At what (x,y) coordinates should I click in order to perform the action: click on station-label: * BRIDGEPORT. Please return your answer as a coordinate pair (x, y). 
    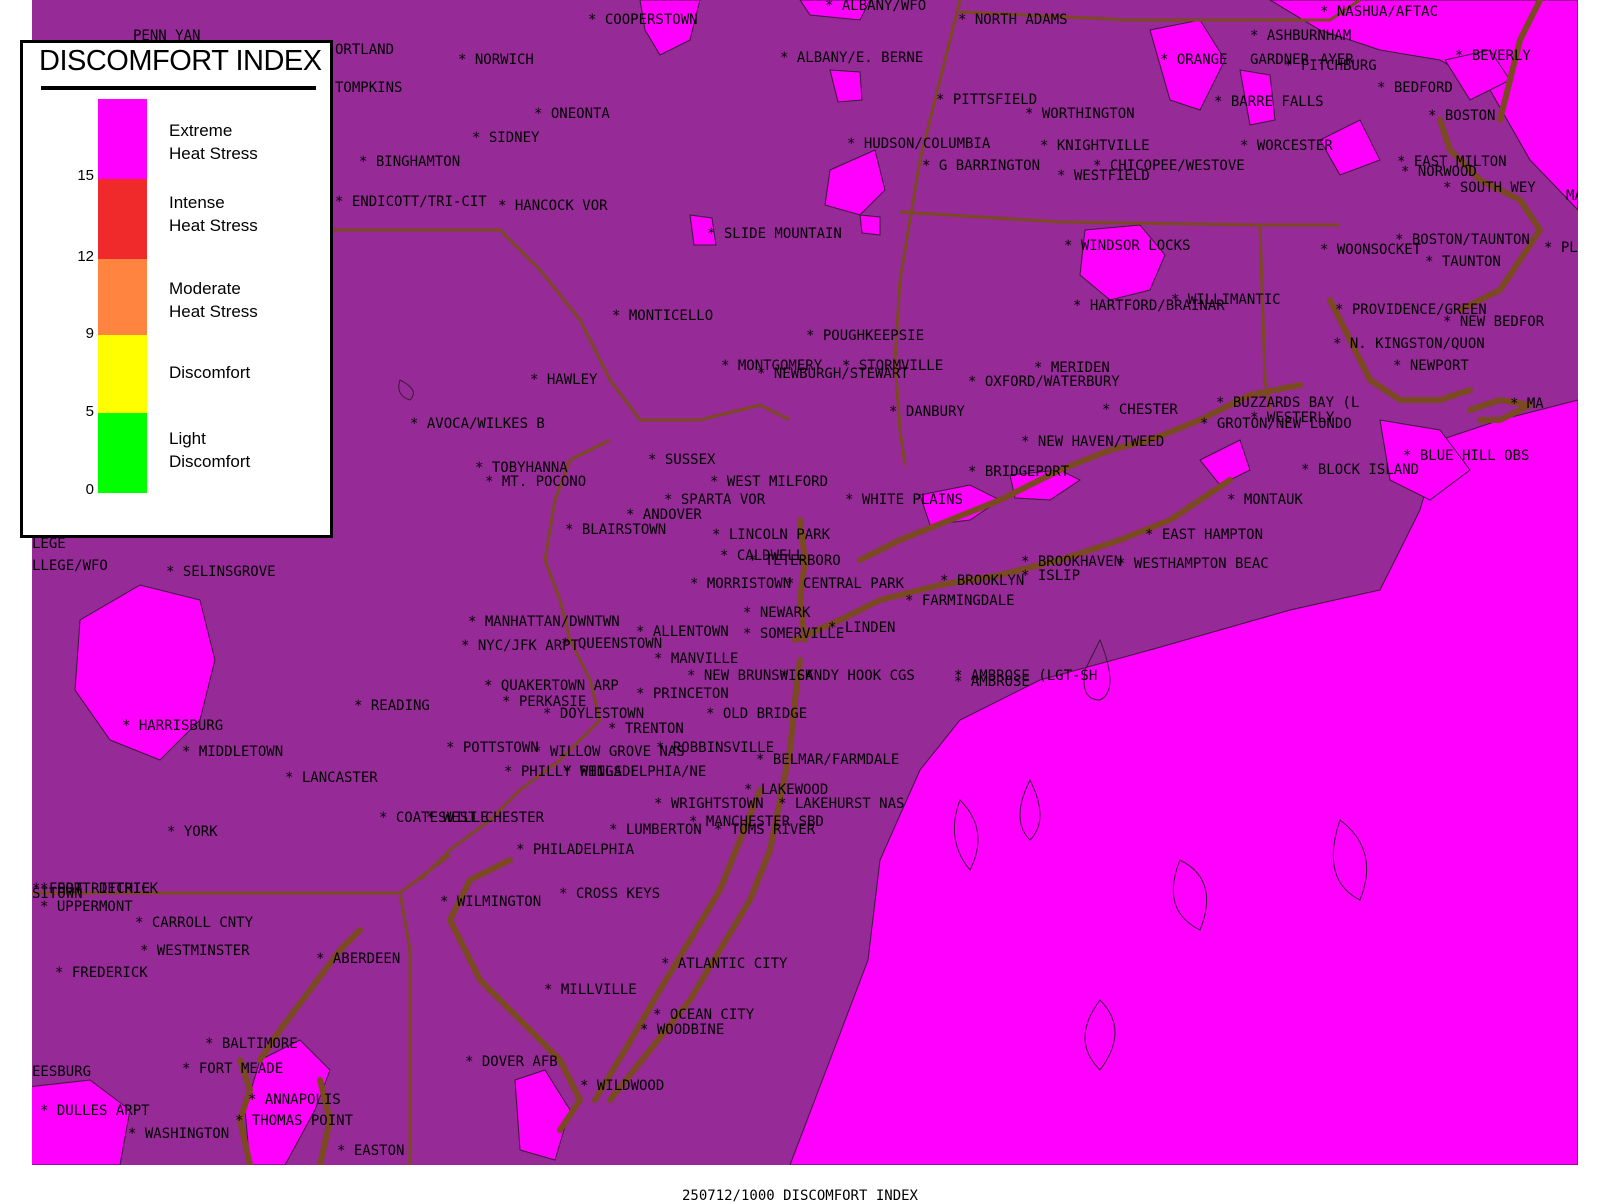
    Looking at the image, I should click on (1019, 472).